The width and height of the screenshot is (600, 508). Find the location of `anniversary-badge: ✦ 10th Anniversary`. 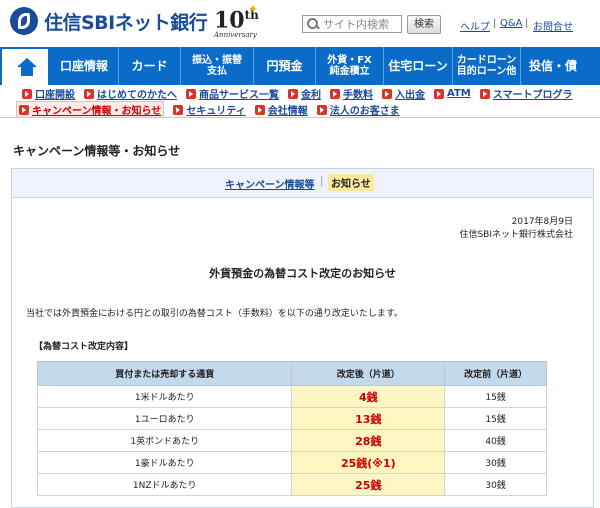

anniversary-badge: ✦ 10th Anniversary is located at coordinates (239, 22).